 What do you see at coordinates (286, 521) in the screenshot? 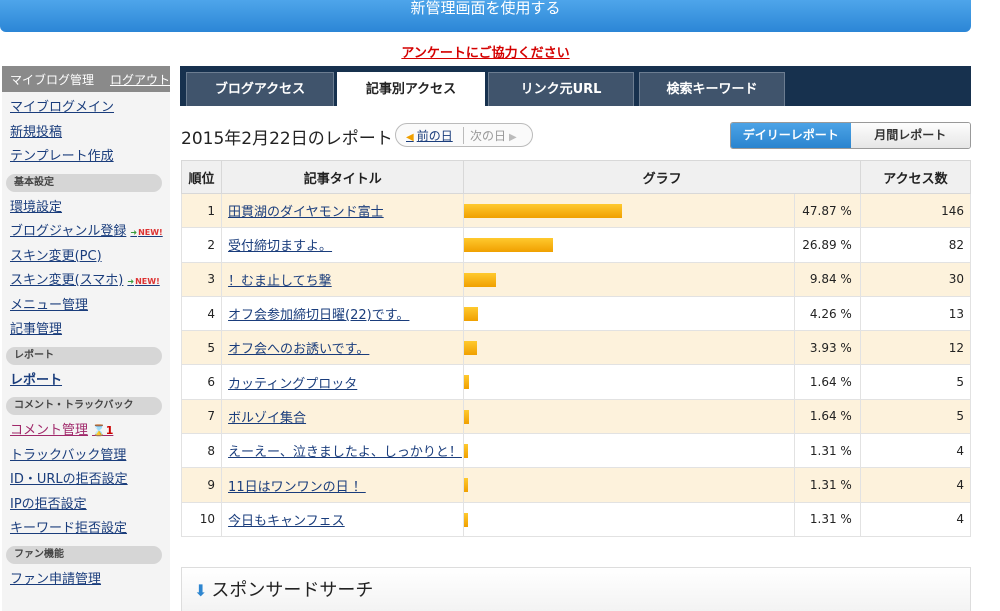
I see `article-title-link: 今日もキャンフェス` at bounding box center [286, 521].